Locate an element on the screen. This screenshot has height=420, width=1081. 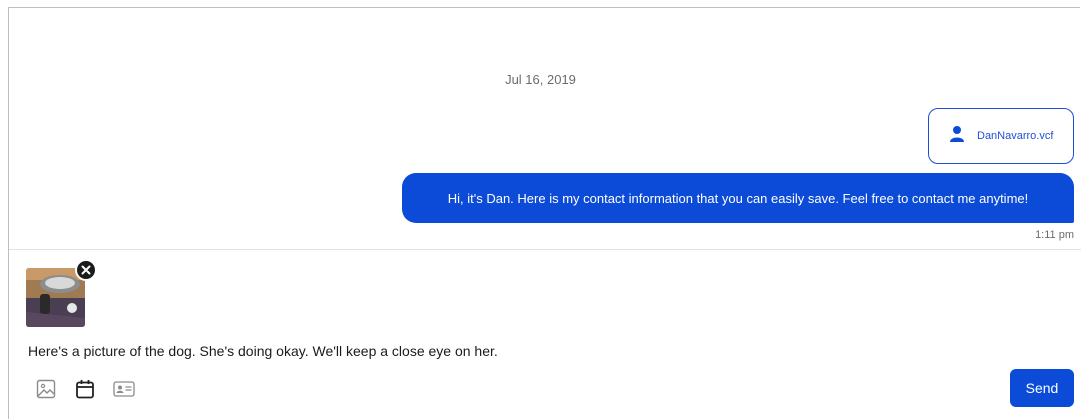
attached-photo-thumbnail is located at coordinates (55, 297).